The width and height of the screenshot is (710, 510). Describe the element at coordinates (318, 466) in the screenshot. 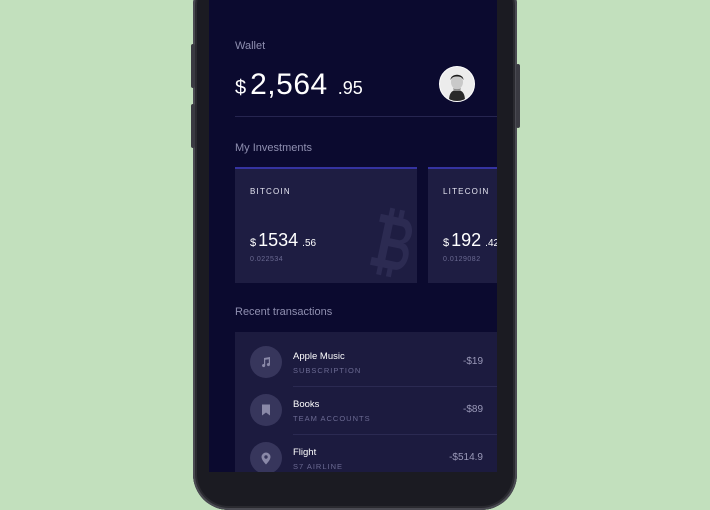

I see `transaction-subtitle: S7 AIRLINE` at that location.